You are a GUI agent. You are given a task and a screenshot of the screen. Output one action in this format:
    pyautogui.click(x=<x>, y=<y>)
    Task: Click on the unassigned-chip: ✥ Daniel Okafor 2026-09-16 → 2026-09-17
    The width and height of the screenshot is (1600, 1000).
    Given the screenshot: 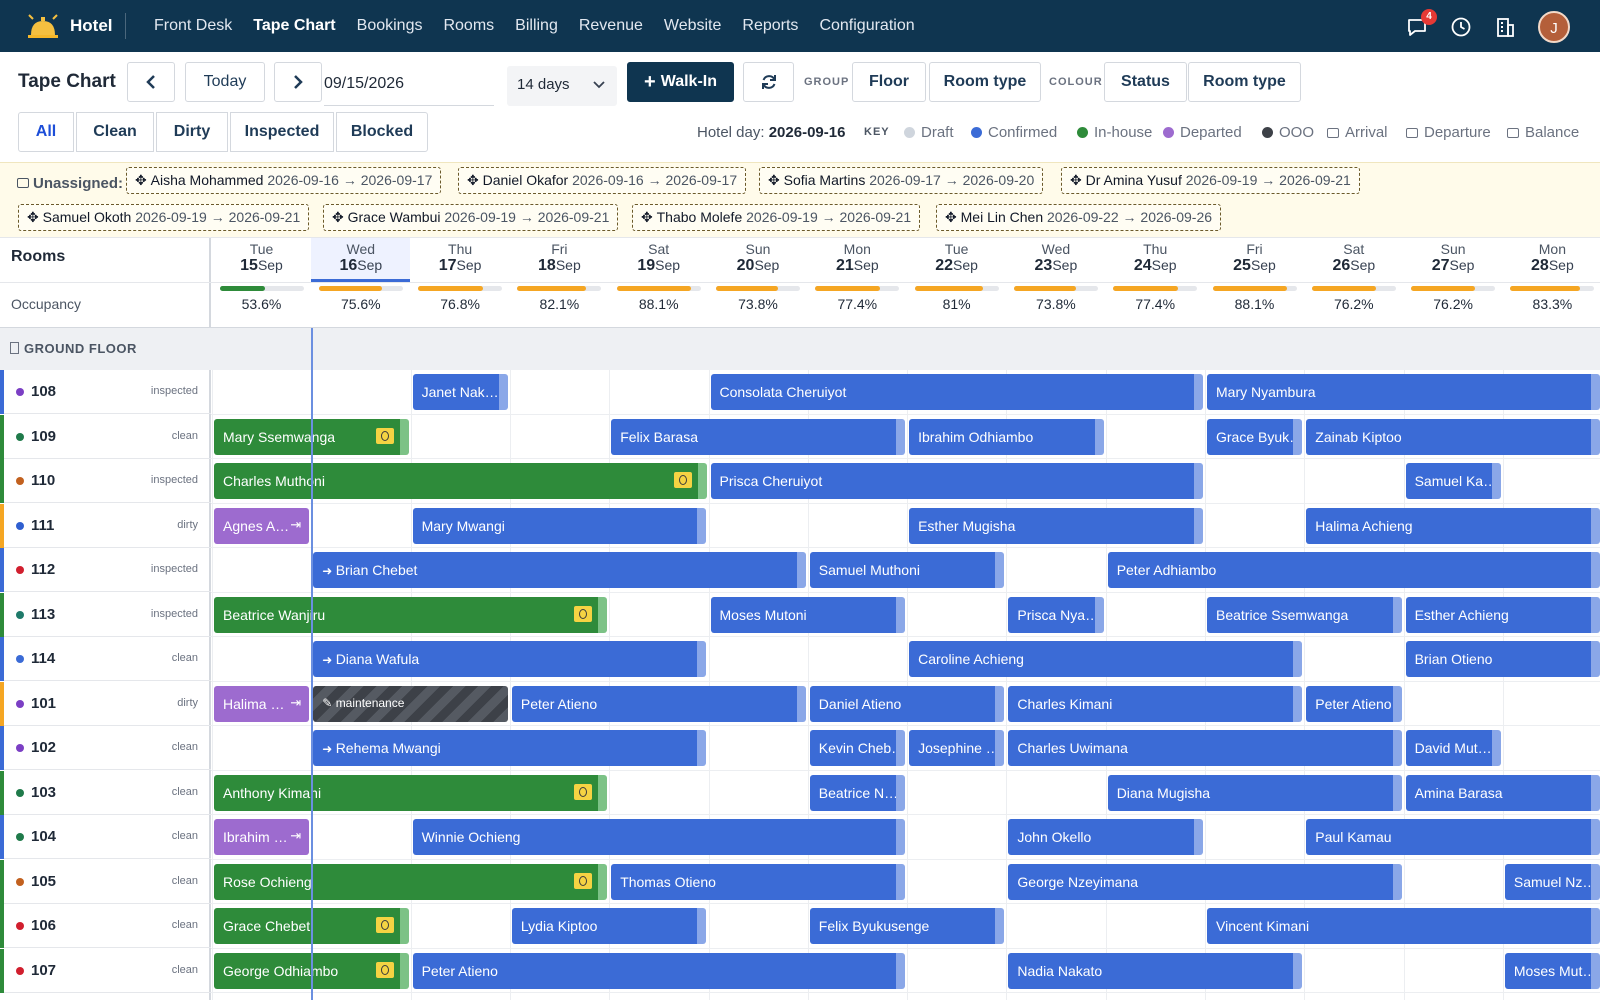 What is the action you would take?
    pyautogui.click(x=602, y=180)
    